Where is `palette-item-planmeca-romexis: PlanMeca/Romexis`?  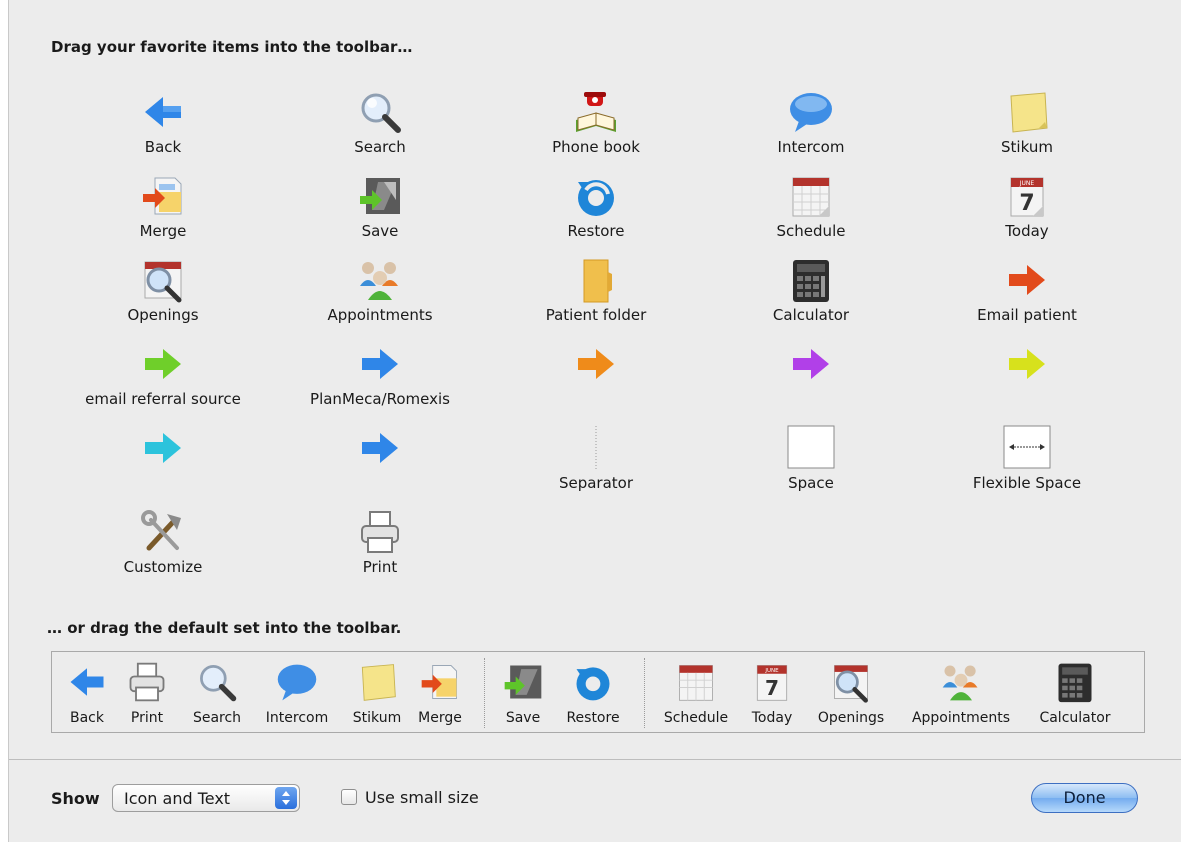
palette-item-planmeca-romexis: PlanMeca/Romexis is located at coordinates (380, 374).